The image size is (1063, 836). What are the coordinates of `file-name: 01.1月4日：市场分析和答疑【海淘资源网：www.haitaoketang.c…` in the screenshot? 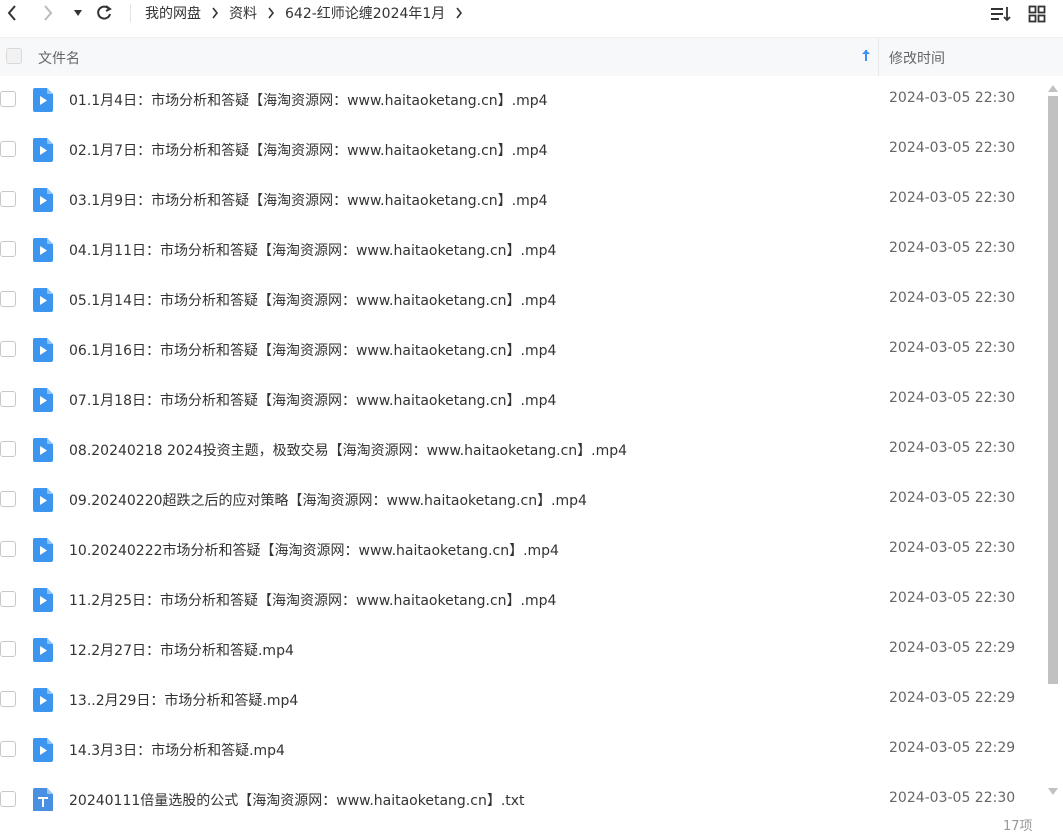 It's located at (308, 100).